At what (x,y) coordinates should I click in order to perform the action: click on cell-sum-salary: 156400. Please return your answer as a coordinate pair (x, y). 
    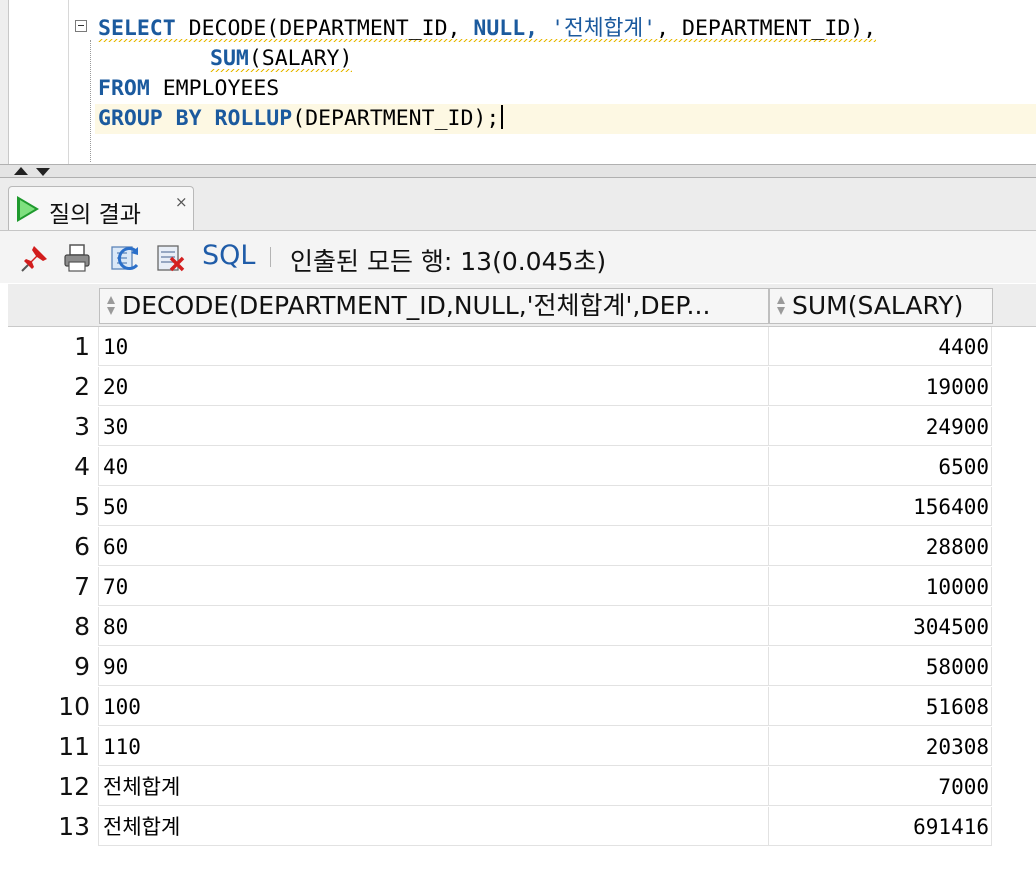
    Looking at the image, I should click on (880, 506).